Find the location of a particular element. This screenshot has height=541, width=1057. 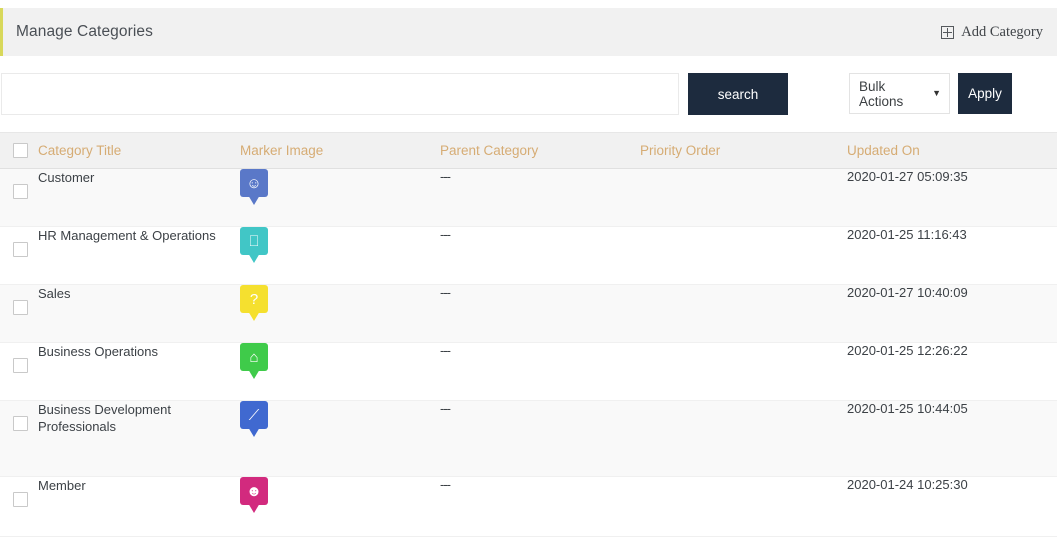

cell-category-title: Business Operations is located at coordinates (139, 371).